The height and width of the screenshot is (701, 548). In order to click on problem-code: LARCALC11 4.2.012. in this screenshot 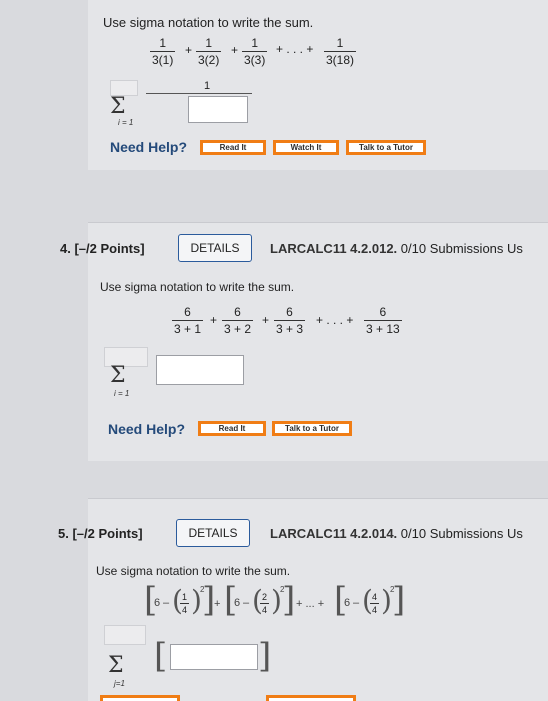, I will do `click(334, 248)`.